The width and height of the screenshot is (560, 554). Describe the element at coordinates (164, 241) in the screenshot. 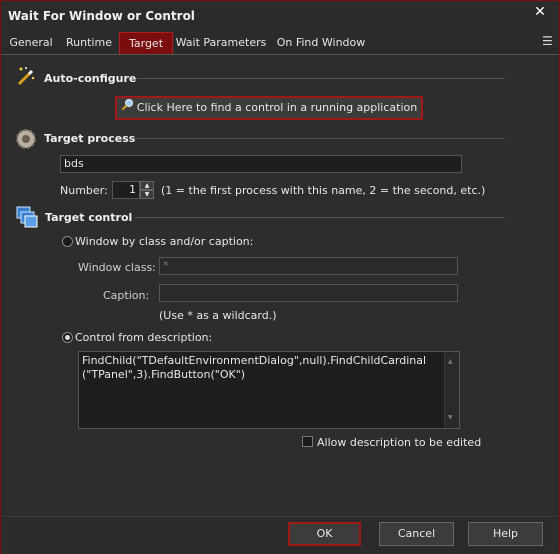

I see `window-by-class-label: Window by class and/or caption:` at that location.